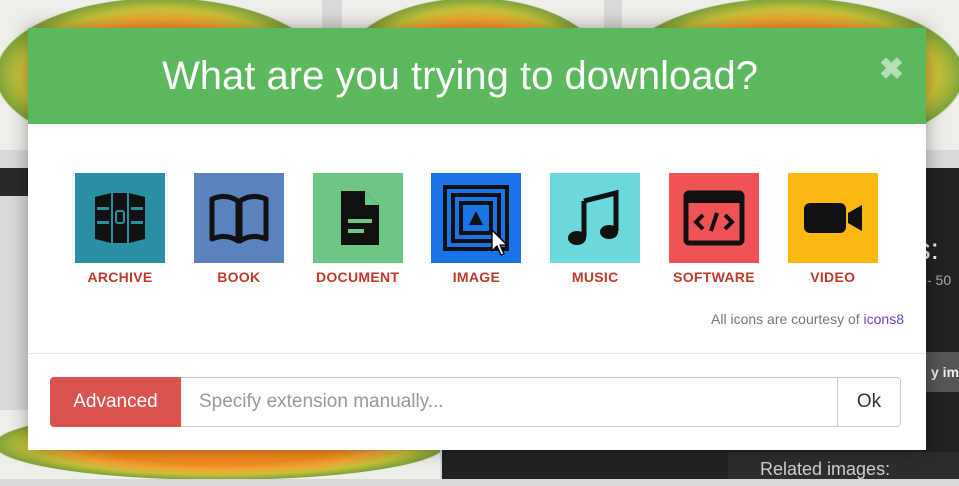 This screenshot has width=959, height=486. What do you see at coordinates (832, 218) in the screenshot?
I see `video-icon` at bounding box center [832, 218].